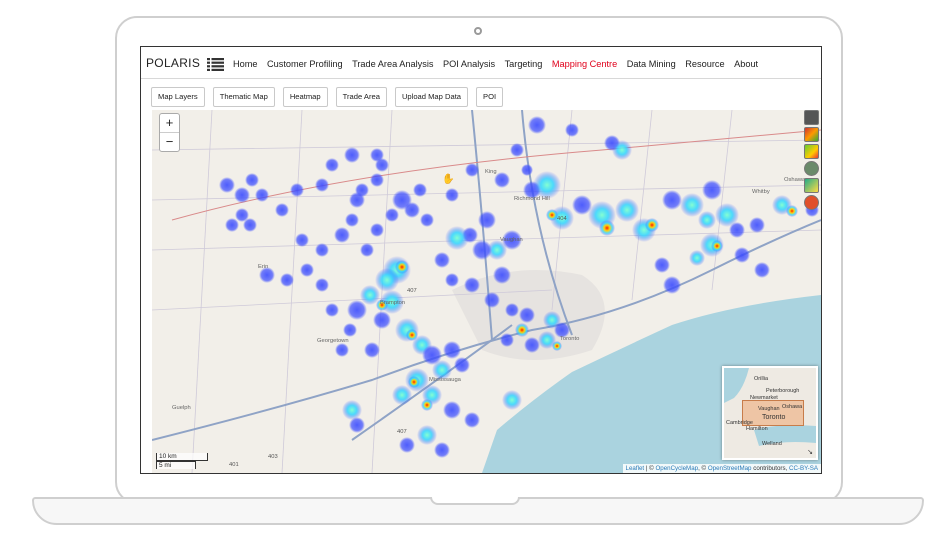 This screenshot has height=551, width=949. What do you see at coordinates (635, 468) in the screenshot?
I see `leaflet-link: Leaflet` at bounding box center [635, 468].